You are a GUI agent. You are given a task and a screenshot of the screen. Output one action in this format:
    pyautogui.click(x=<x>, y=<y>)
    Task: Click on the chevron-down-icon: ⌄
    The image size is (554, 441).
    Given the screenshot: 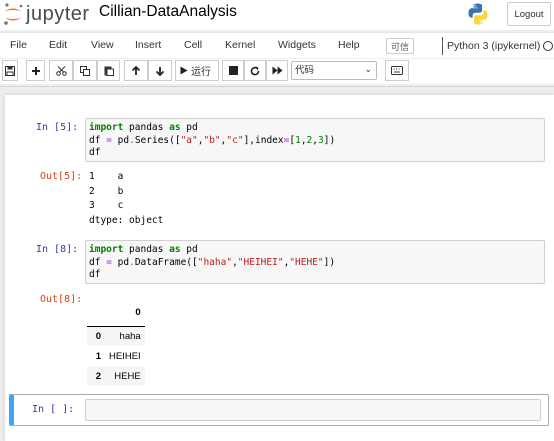 What is the action you would take?
    pyautogui.click(x=368, y=70)
    